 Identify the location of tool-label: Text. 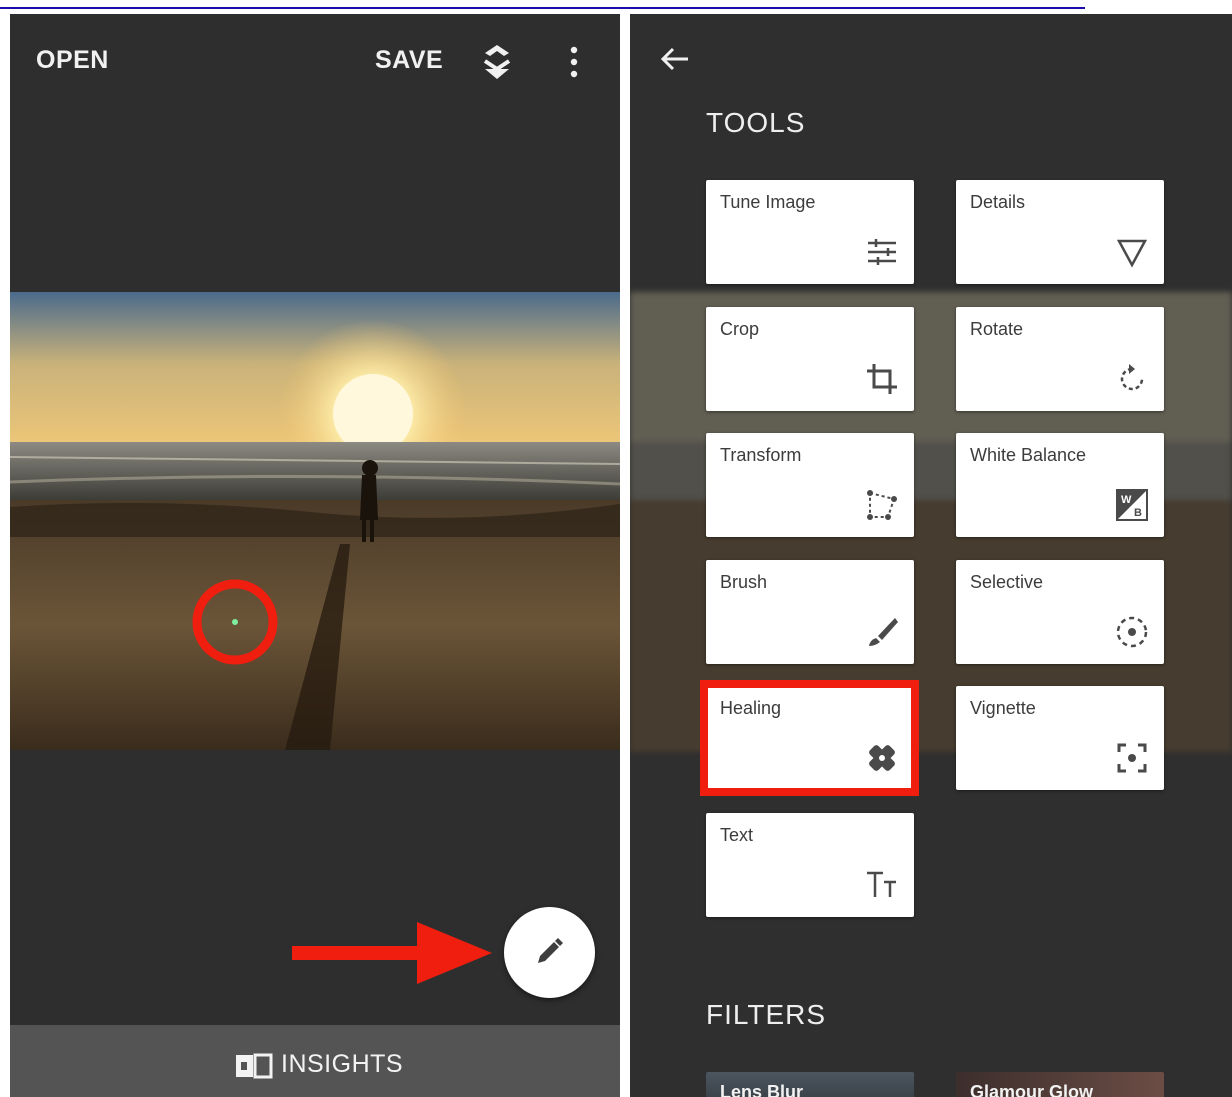
(737, 835).